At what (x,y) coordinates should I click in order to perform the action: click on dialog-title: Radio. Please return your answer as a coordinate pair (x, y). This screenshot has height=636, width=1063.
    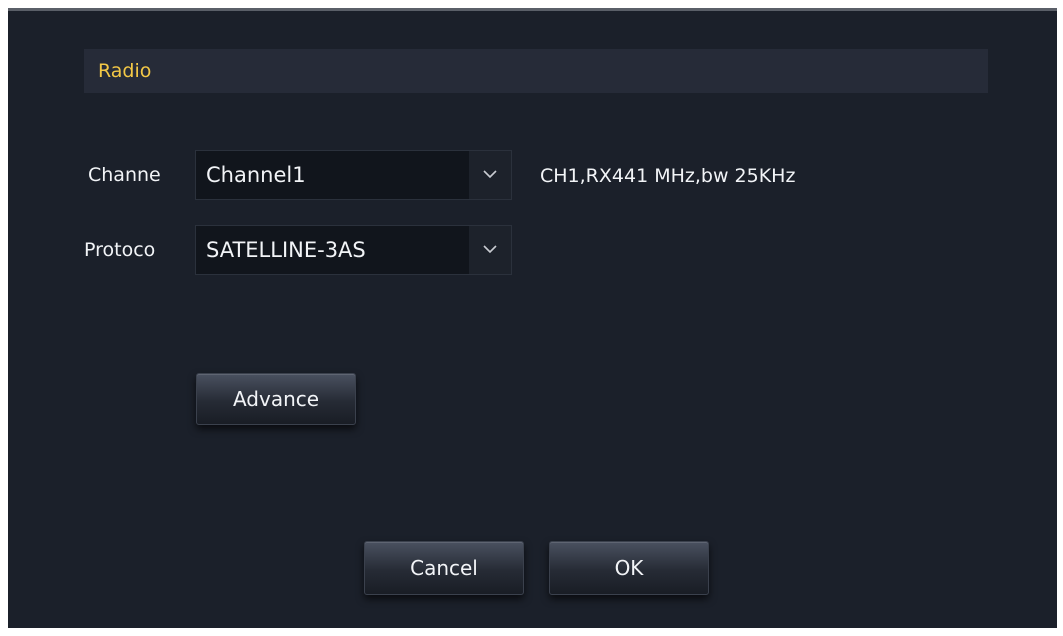
    Looking at the image, I should click on (125, 71).